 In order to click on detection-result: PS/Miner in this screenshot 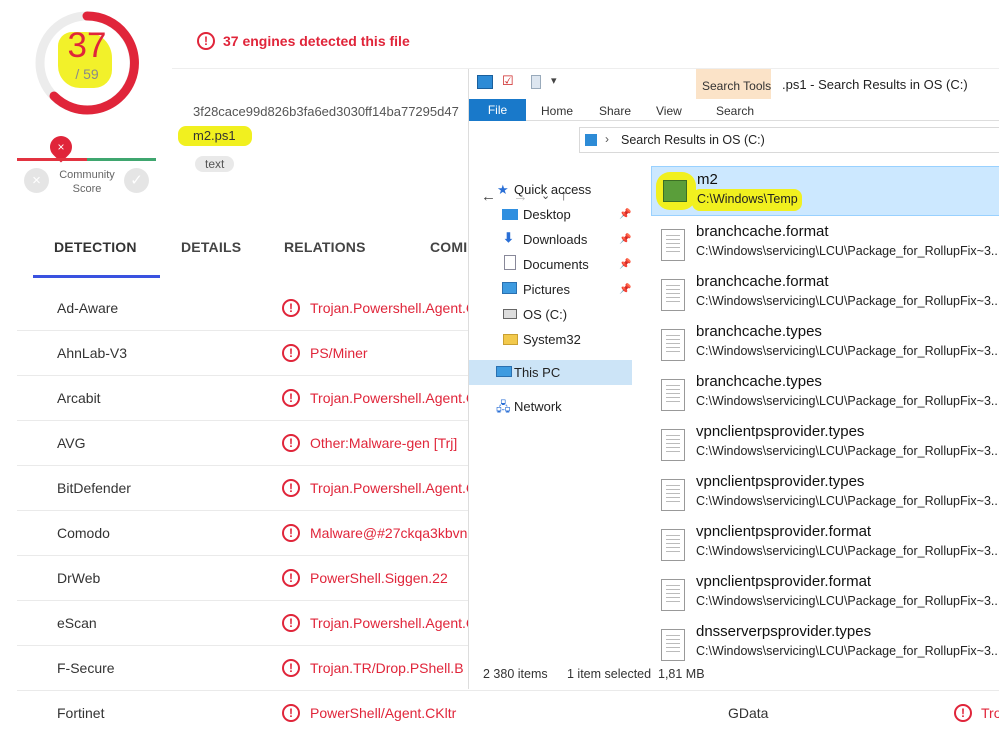, I will do `click(339, 353)`.